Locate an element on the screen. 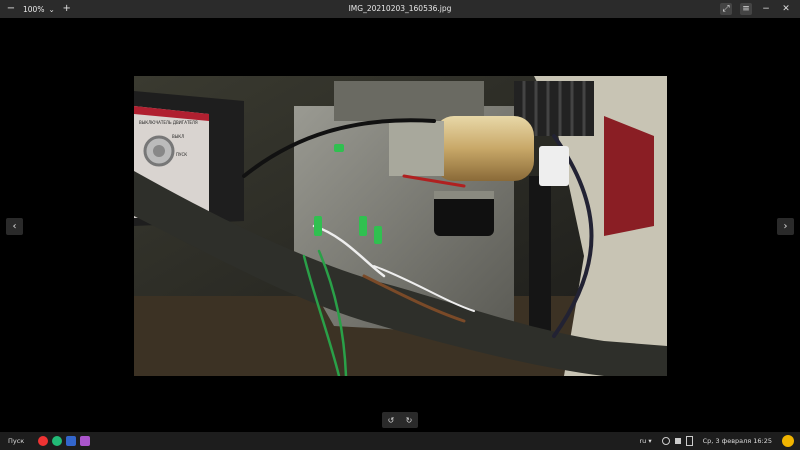  panel-label: ВЫКЛЮЧАТЕЛЬ ДВИГАТЕЛЯ is located at coordinates (168, 122).